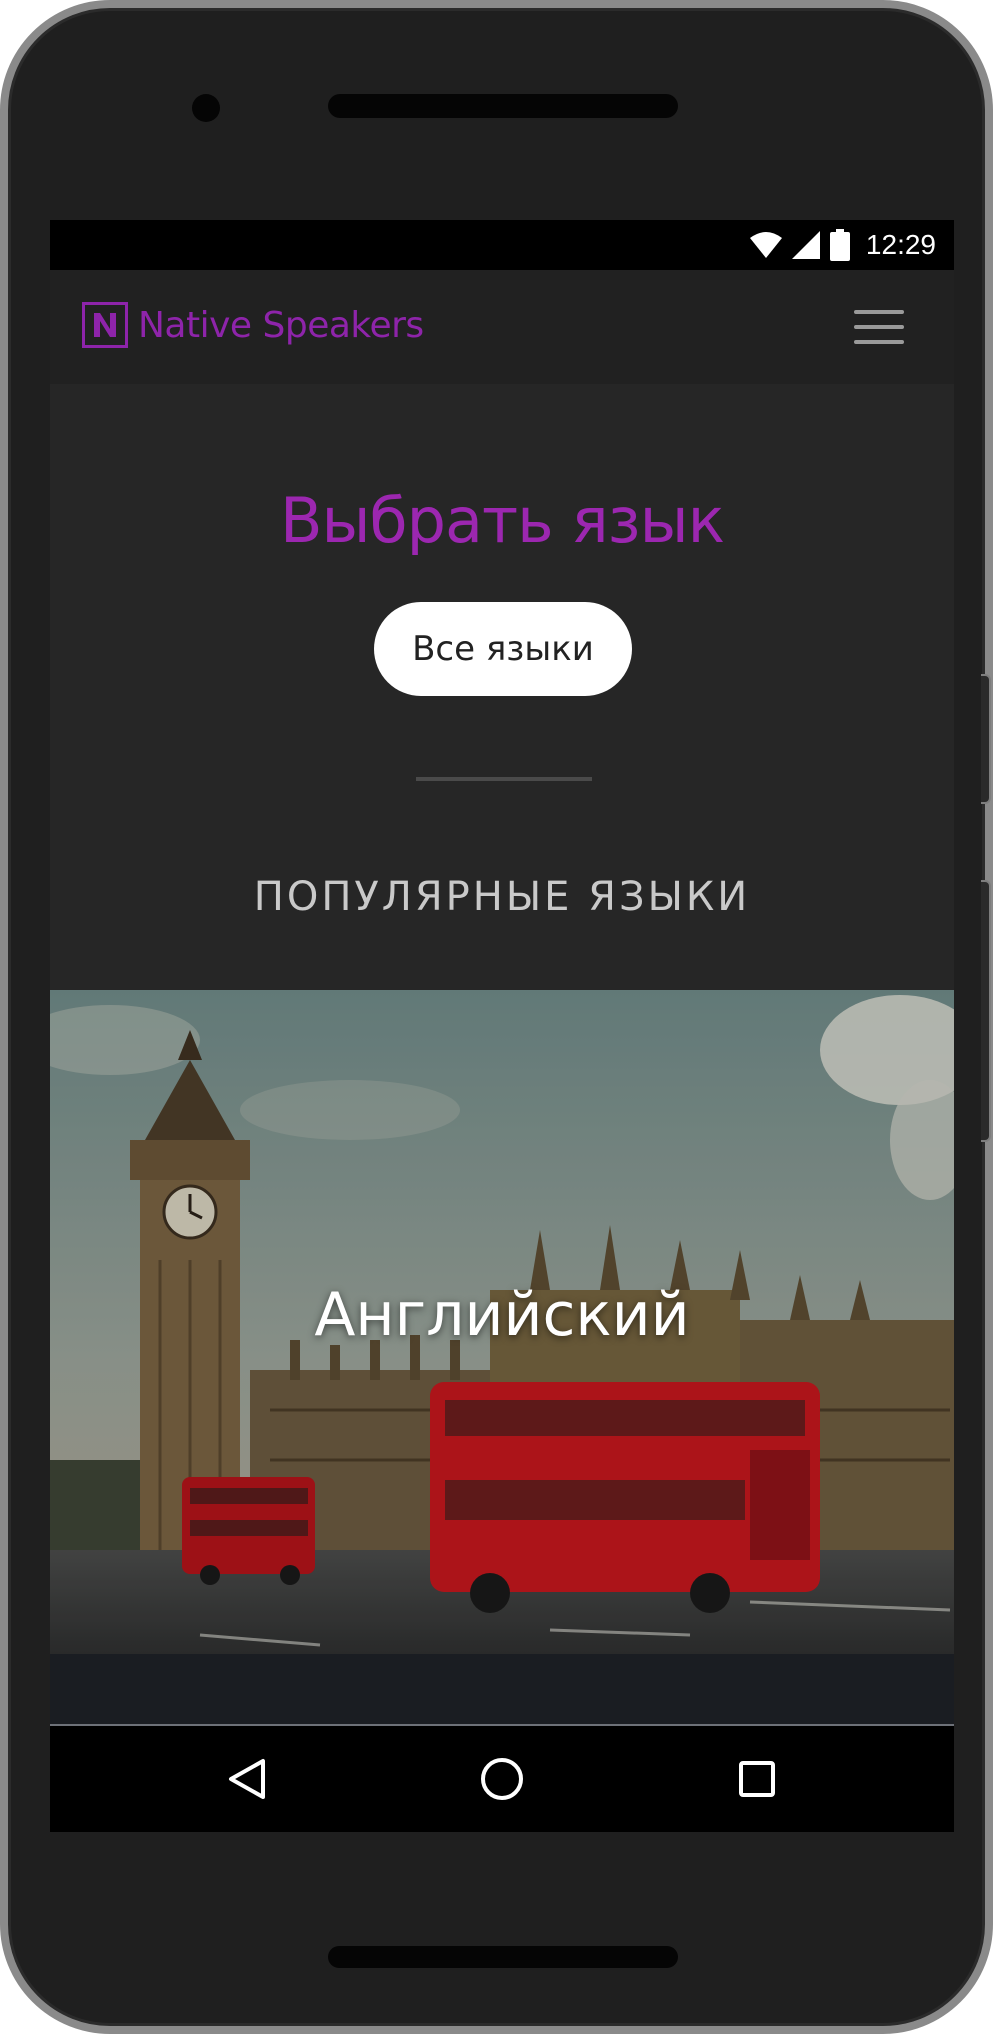  What do you see at coordinates (206, 108) in the screenshot?
I see `front-camera` at bounding box center [206, 108].